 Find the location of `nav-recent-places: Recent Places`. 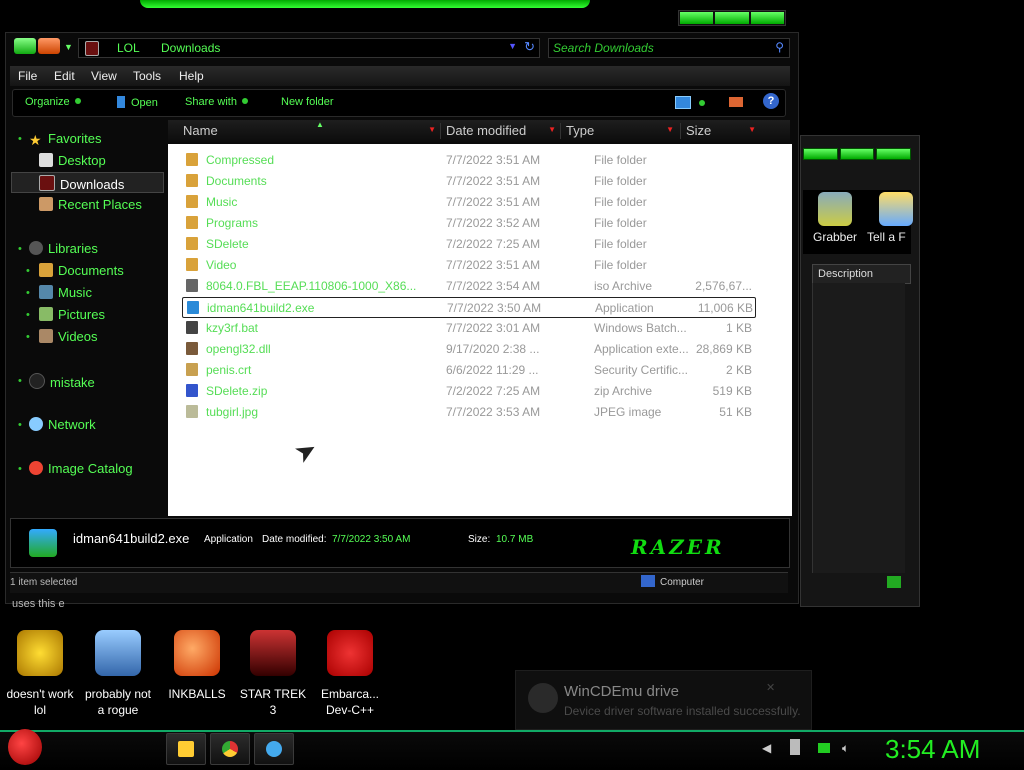

nav-recent-places: Recent Places is located at coordinates (90, 204).